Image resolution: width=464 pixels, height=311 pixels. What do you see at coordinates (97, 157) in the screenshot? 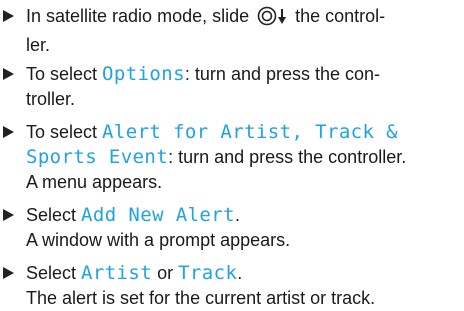
I see `display-term-sports-event: Sports Event` at bounding box center [97, 157].